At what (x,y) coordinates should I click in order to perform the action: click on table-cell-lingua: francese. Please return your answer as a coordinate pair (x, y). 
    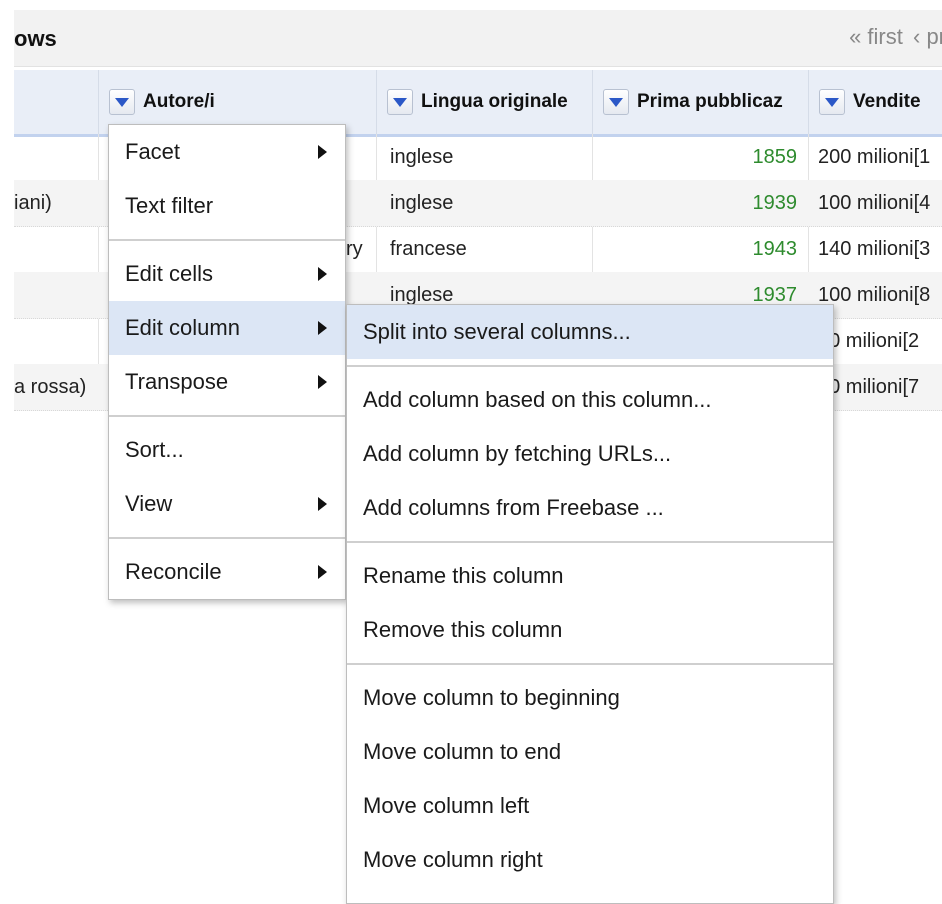
    Looking at the image, I should click on (428, 249).